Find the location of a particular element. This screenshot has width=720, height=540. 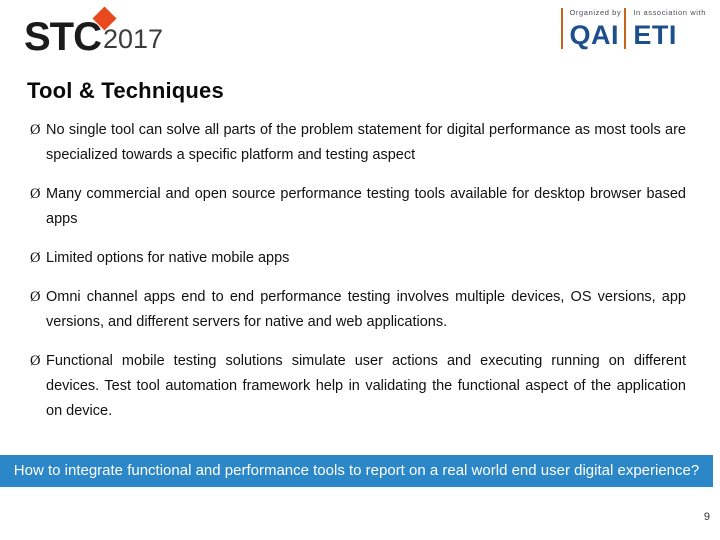

stc-logo-year: 2017 is located at coordinates (133, 39).